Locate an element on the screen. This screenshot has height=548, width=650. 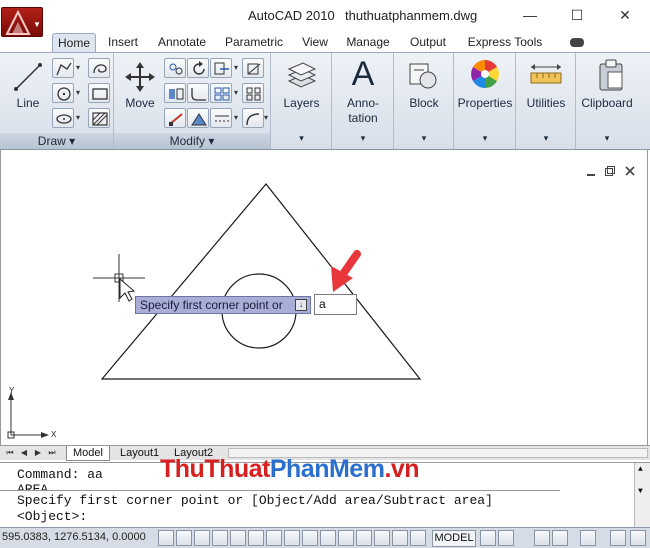
dynamic-input-button is located at coordinates (292, 538).